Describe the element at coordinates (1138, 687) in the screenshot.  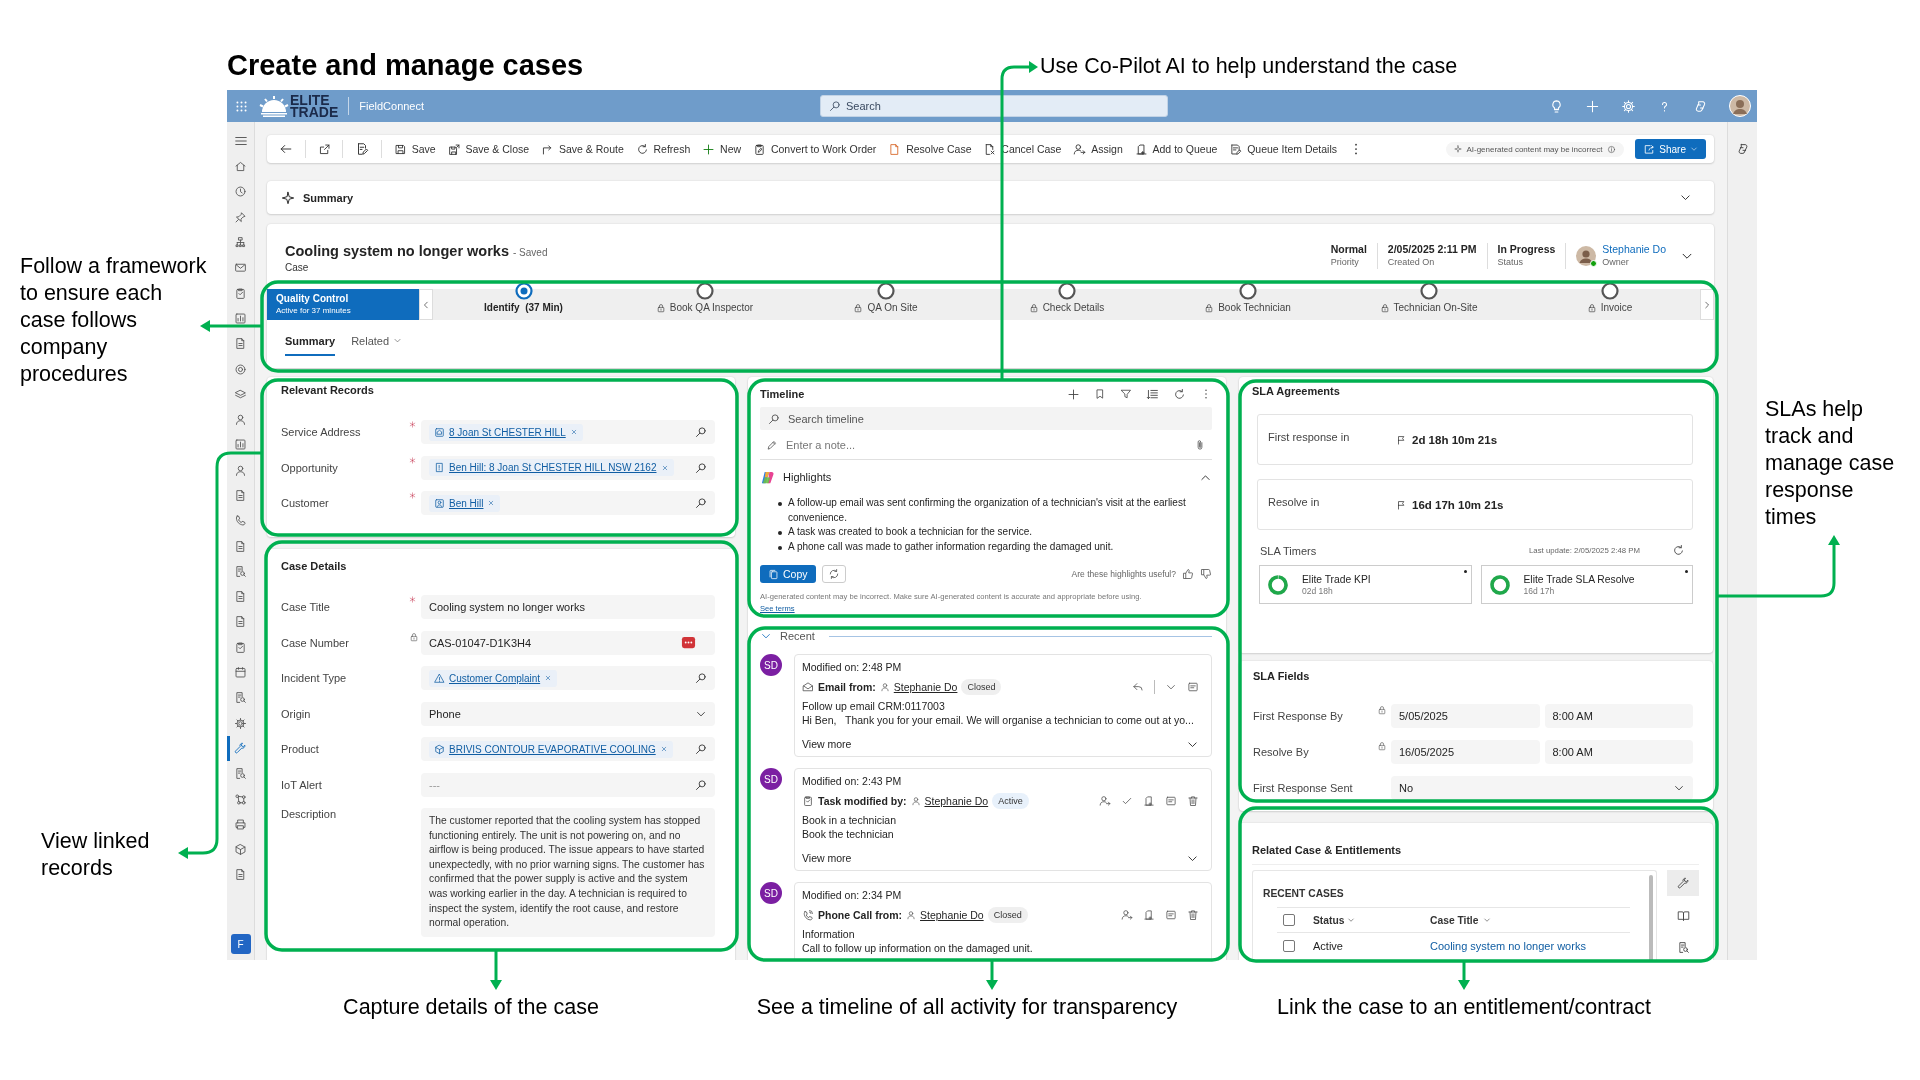
I see `reply-icon` at that location.